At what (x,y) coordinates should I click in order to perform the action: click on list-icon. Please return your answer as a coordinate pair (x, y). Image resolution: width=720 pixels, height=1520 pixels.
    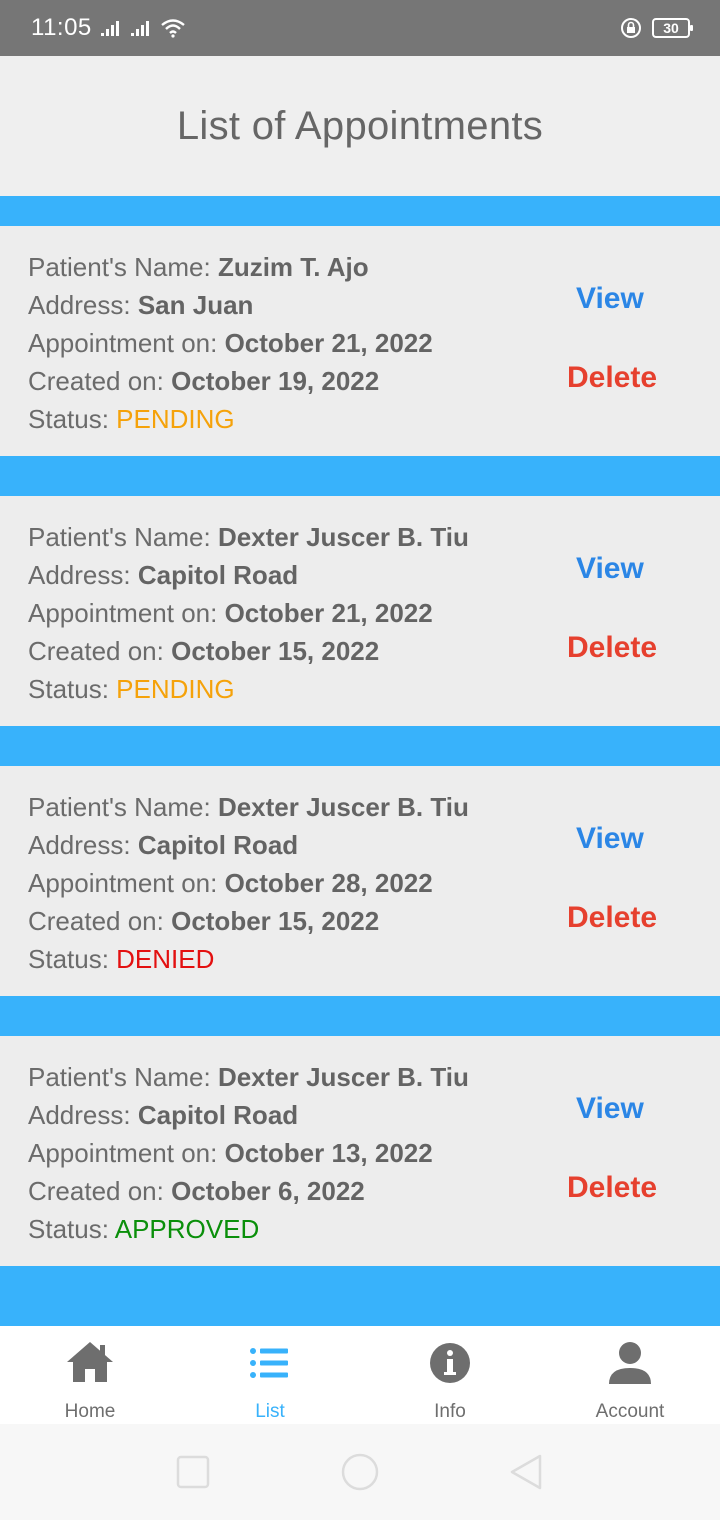
    Looking at the image, I should click on (269, 1363).